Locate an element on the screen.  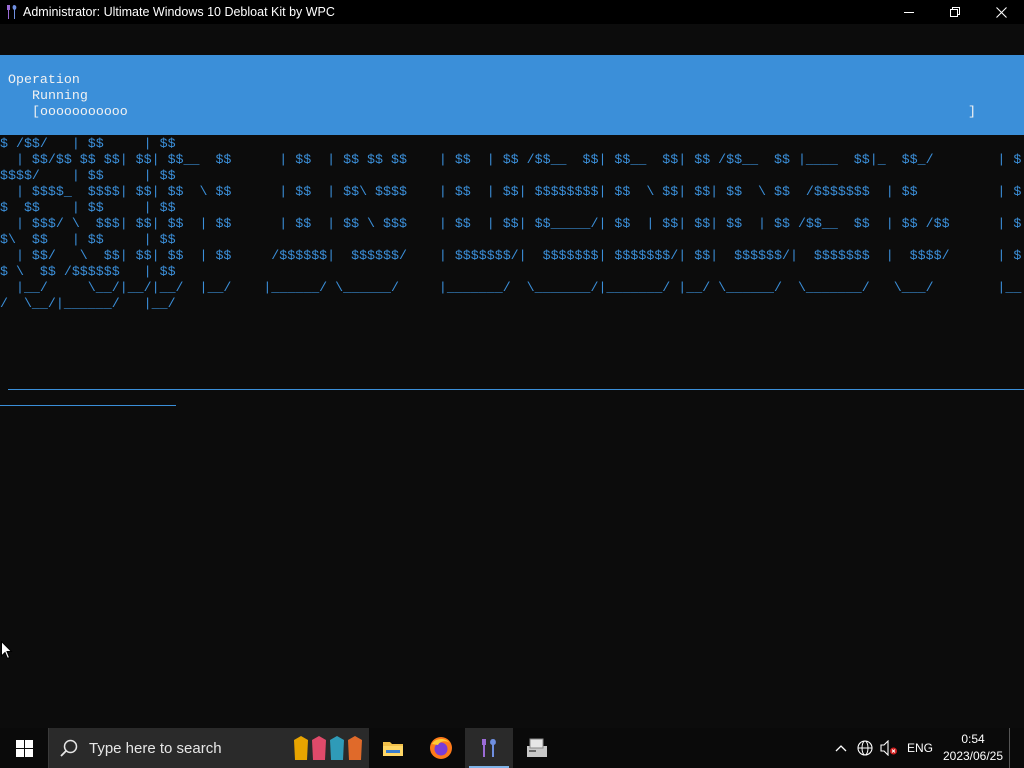
search-placeholder: Type here to search is located at coordinates (155, 748).